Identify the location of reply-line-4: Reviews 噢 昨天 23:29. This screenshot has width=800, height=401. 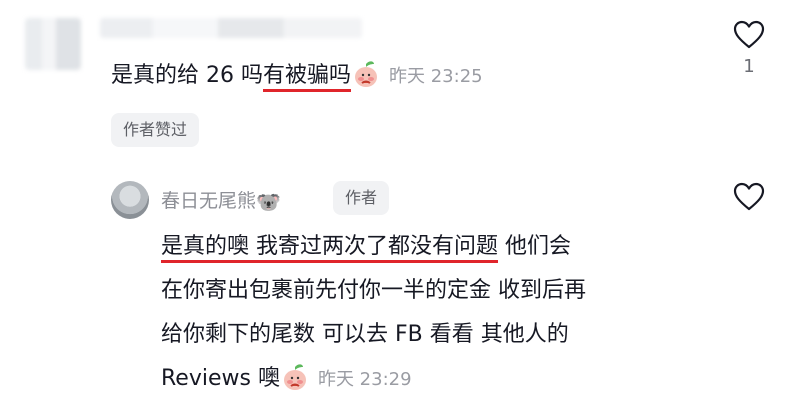
(441, 379).